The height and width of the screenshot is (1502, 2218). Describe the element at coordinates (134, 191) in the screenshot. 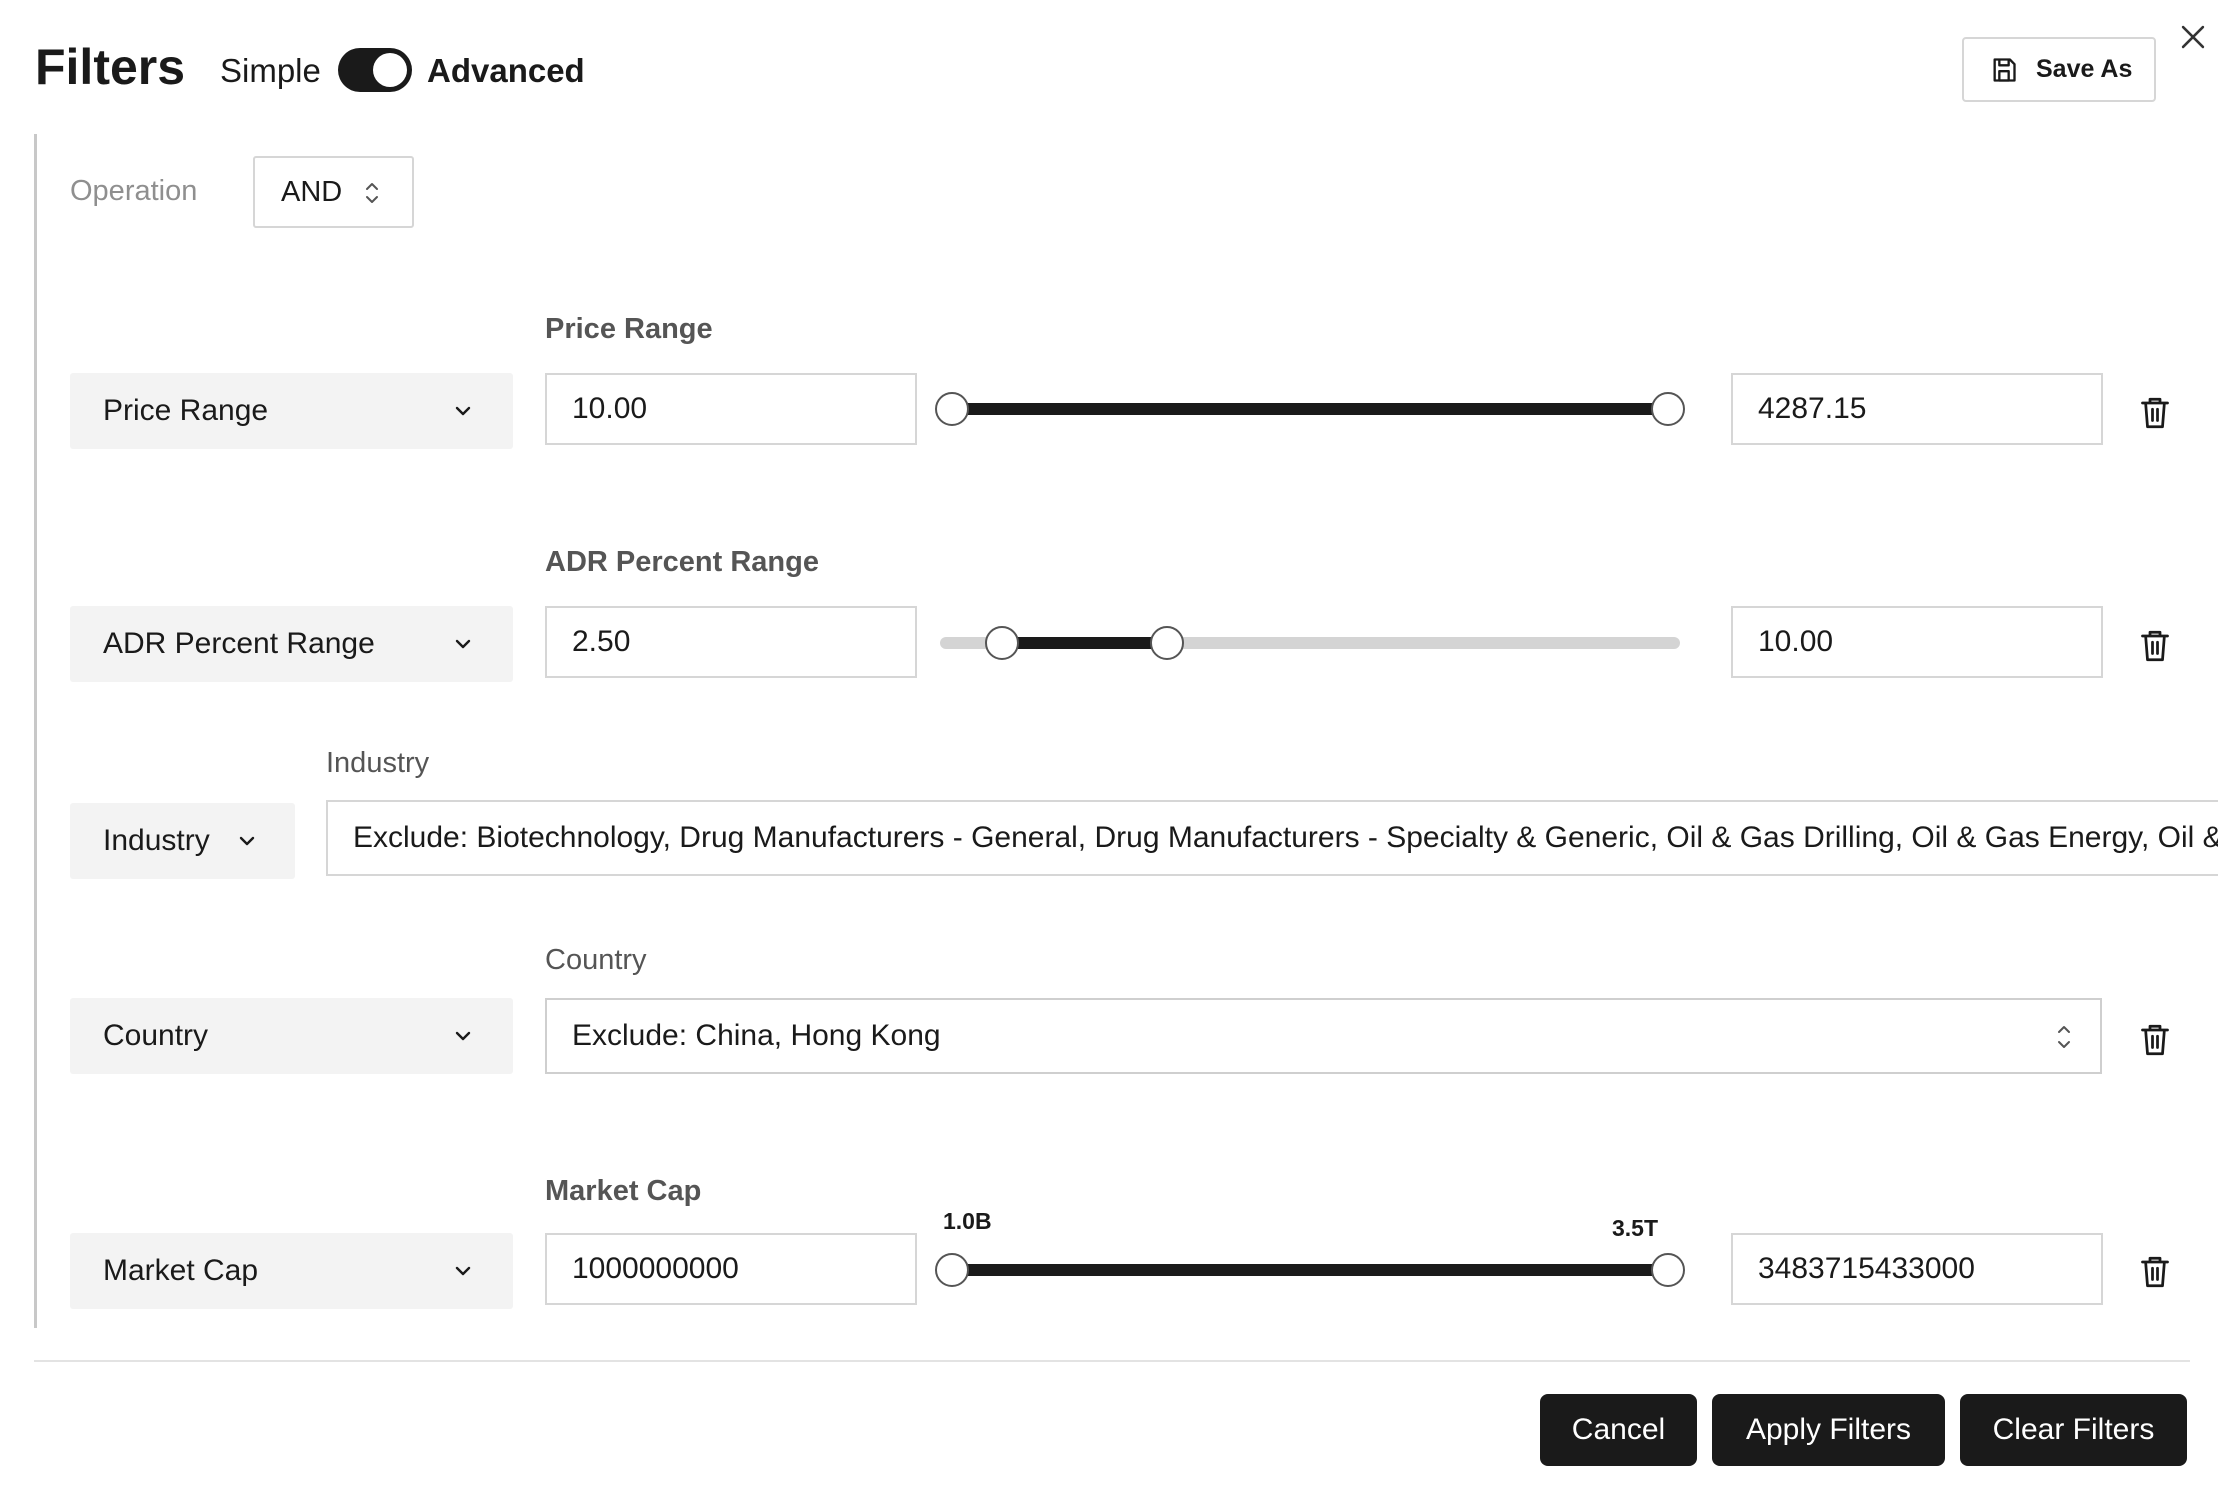

I see `operation-label: Operation` at that location.